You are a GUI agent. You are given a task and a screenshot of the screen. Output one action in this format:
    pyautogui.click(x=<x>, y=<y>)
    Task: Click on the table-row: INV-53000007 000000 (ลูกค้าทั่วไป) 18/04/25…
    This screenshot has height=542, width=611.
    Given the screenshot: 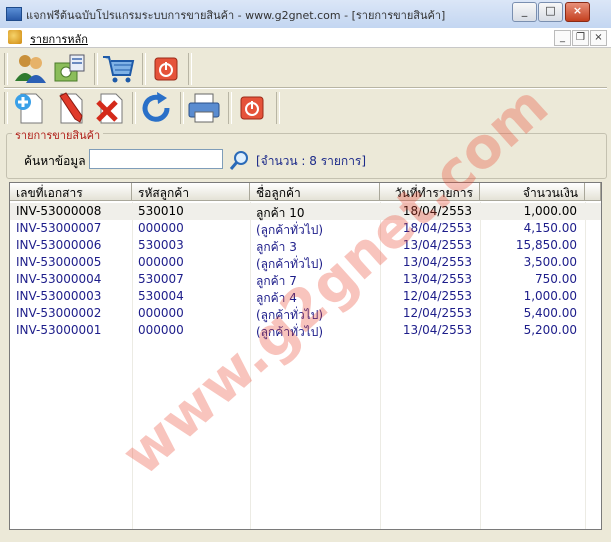 What is the action you would take?
    pyautogui.click(x=305, y=228)
    